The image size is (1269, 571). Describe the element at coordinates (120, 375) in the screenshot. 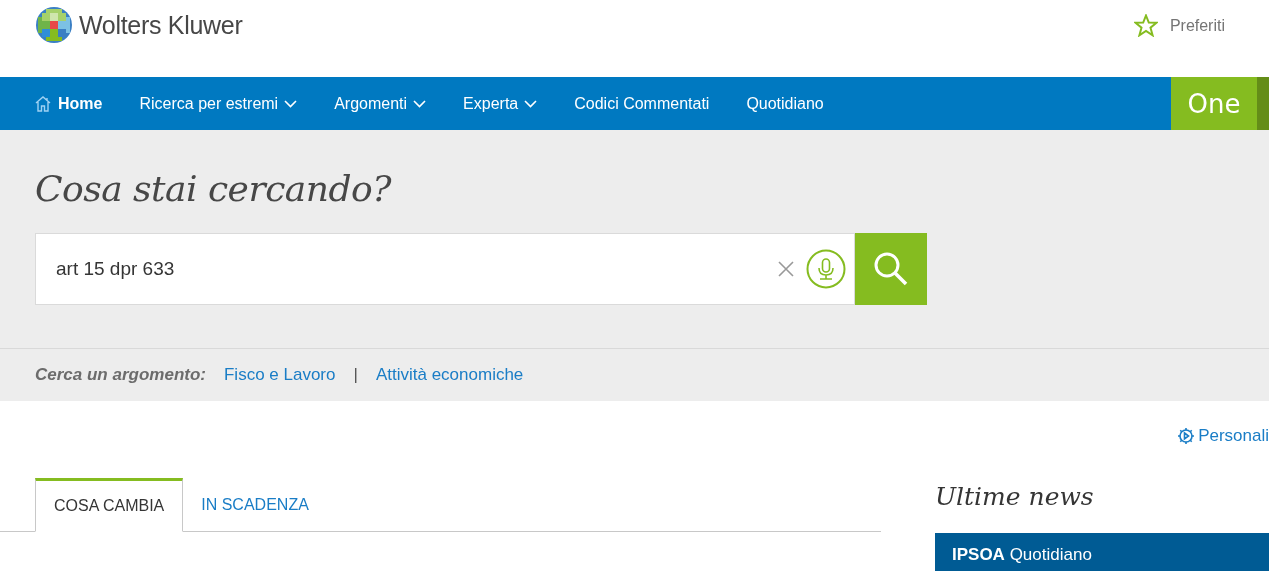

I see `topics-label: Cerca un argomento:` at that location.